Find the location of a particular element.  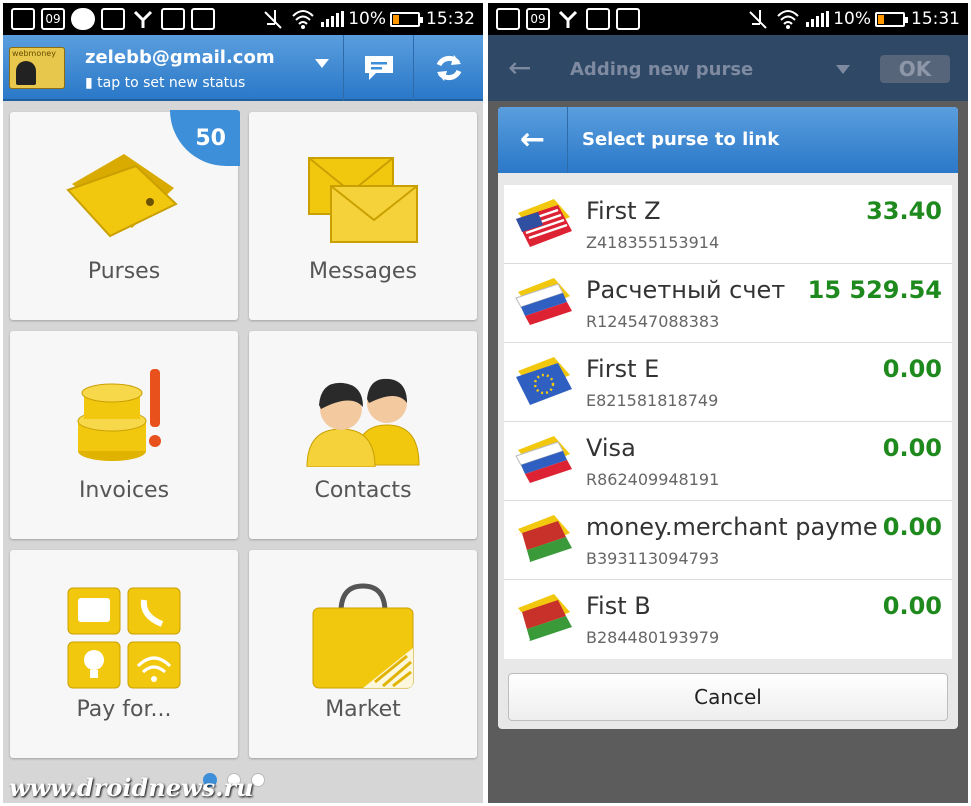

status-bar: 09 10% 15:32 is located at coordinates (243, 19).